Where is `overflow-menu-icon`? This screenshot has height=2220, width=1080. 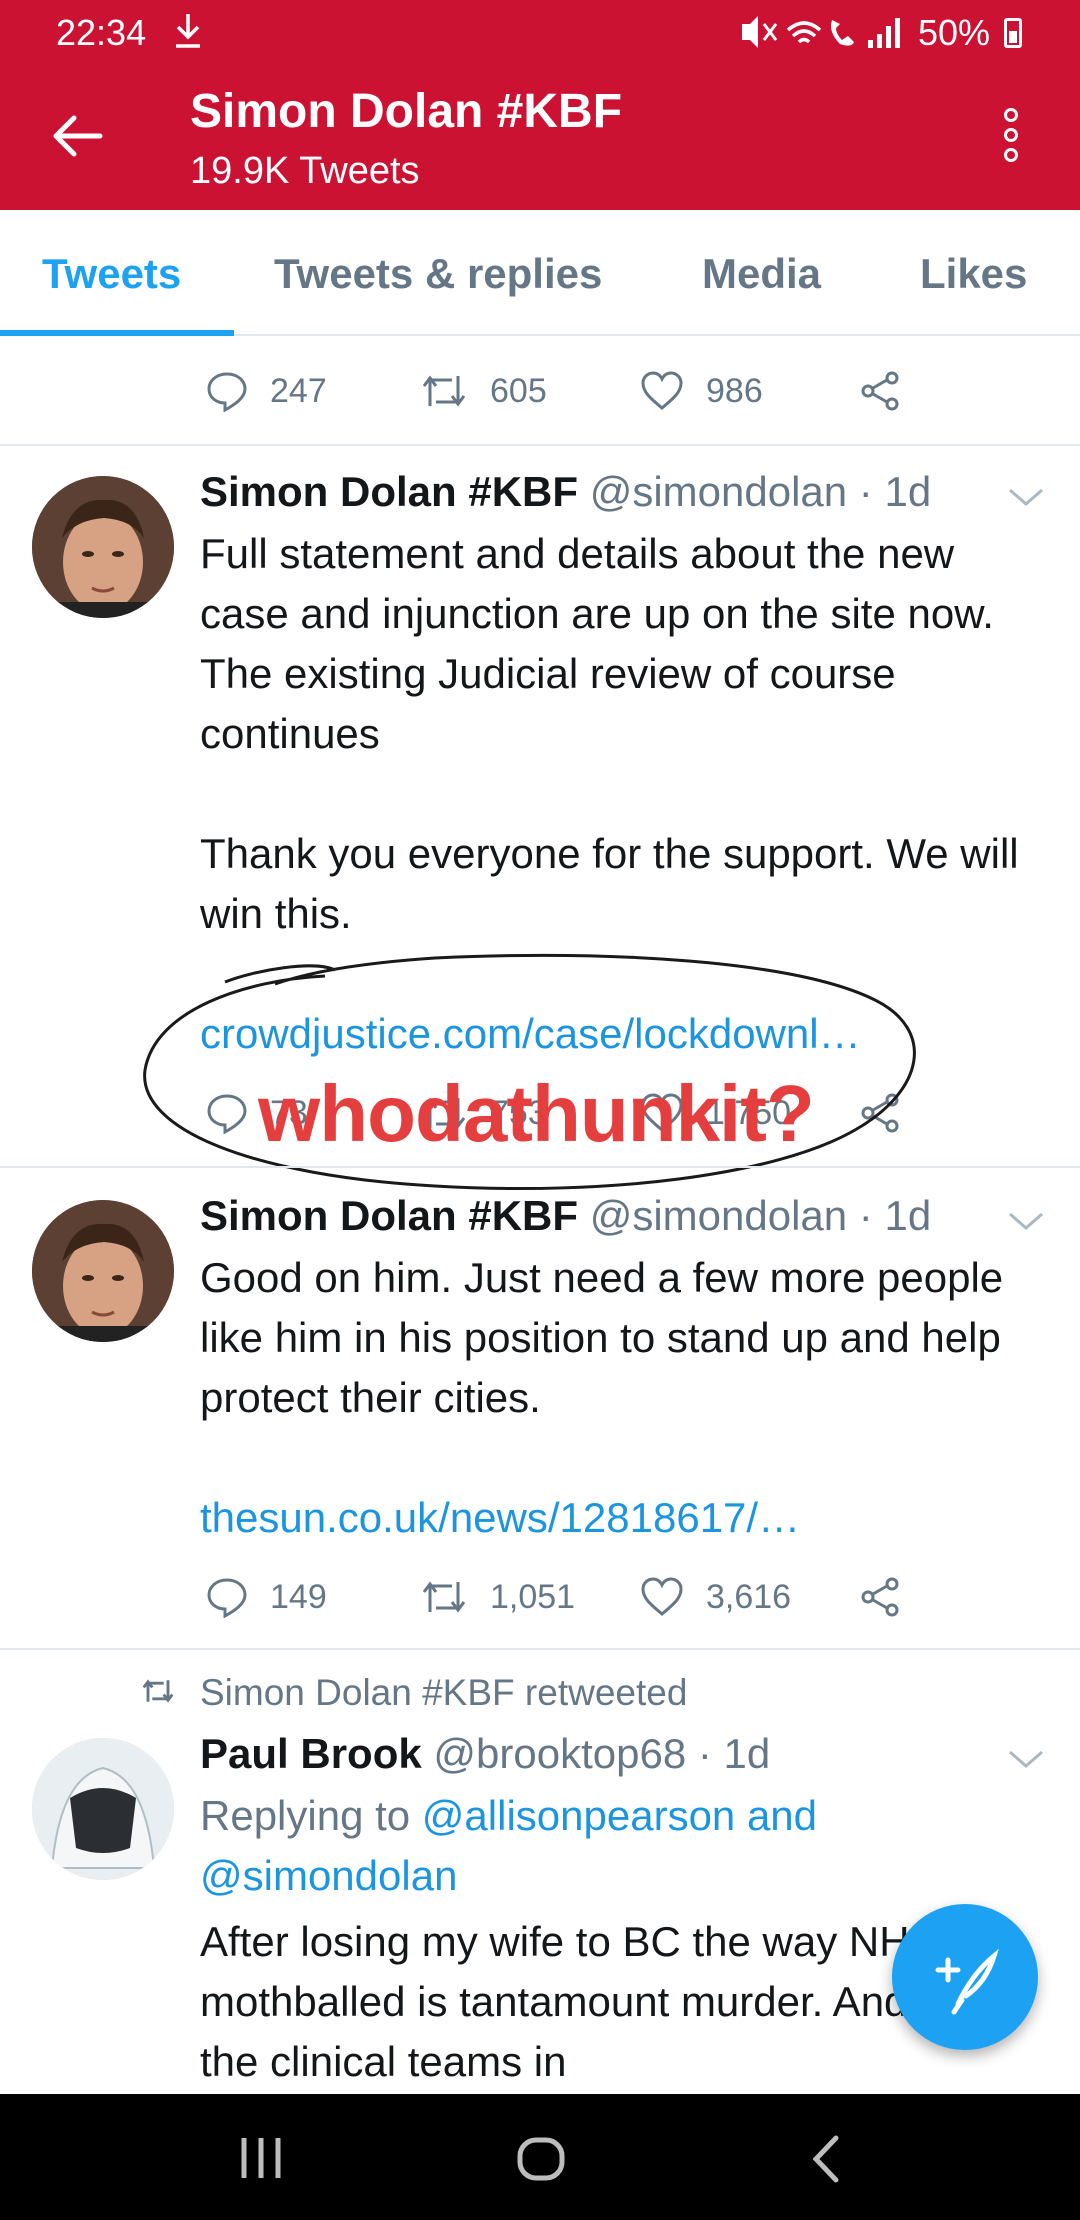 overflow-menu-icon is located at coordinates (1011, 138).